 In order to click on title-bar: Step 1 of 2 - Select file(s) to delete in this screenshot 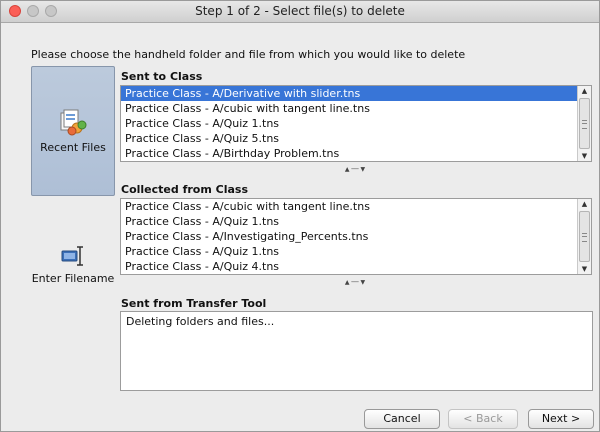, I will do `click(300, 12)`.